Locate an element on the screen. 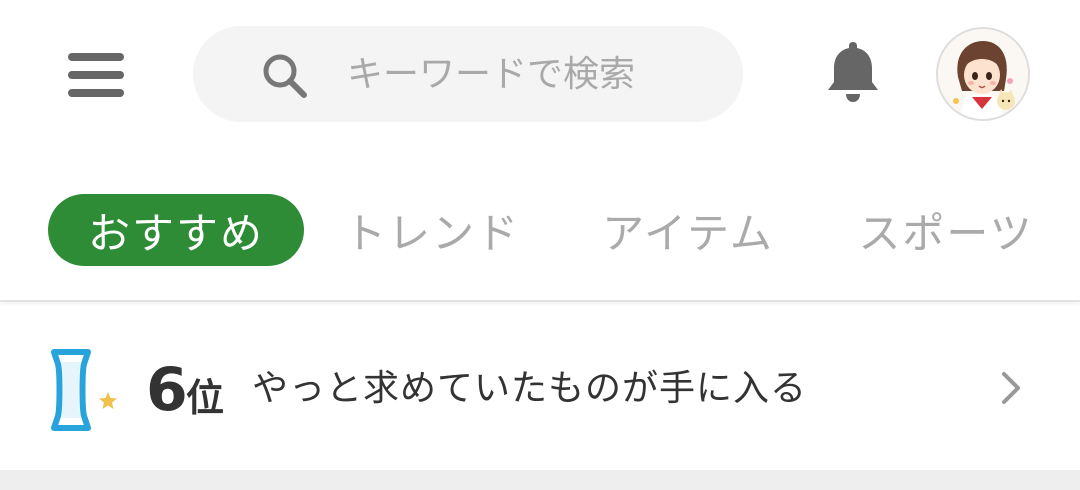 This screenshot has height=490, width=1080. avatar is located at coordinates (983, 74).